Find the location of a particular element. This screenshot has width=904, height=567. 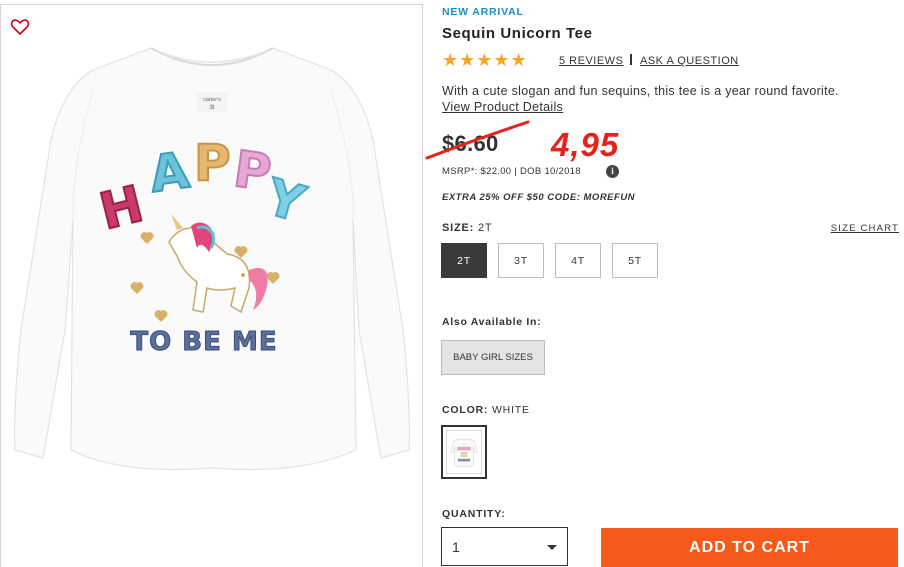

size-label-heading: SIZE: is located at coordinates (458, 228).